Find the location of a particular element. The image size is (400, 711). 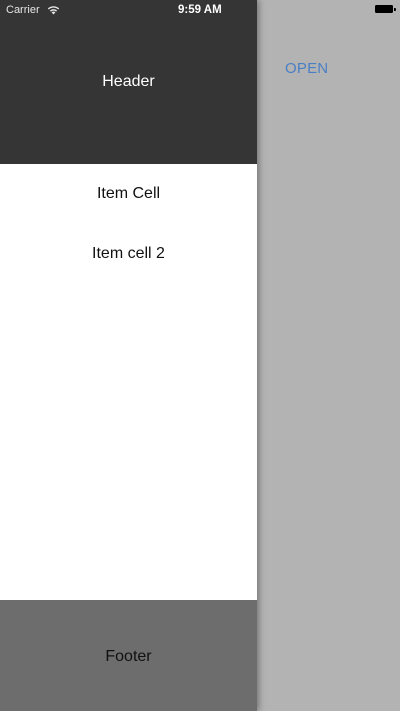

drawer-item-cell: Item Cell is located at coordinates (128, 194).